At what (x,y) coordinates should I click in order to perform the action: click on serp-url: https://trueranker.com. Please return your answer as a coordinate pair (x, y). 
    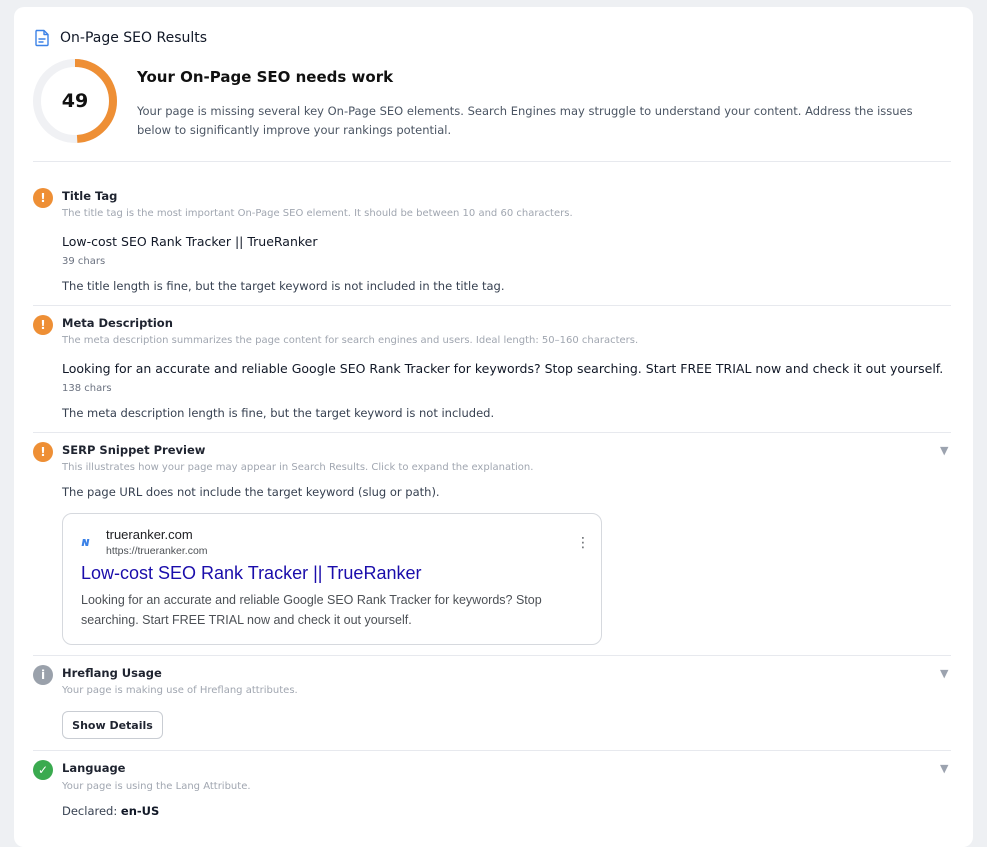
    Looking at the image, I should click on (157, 551).